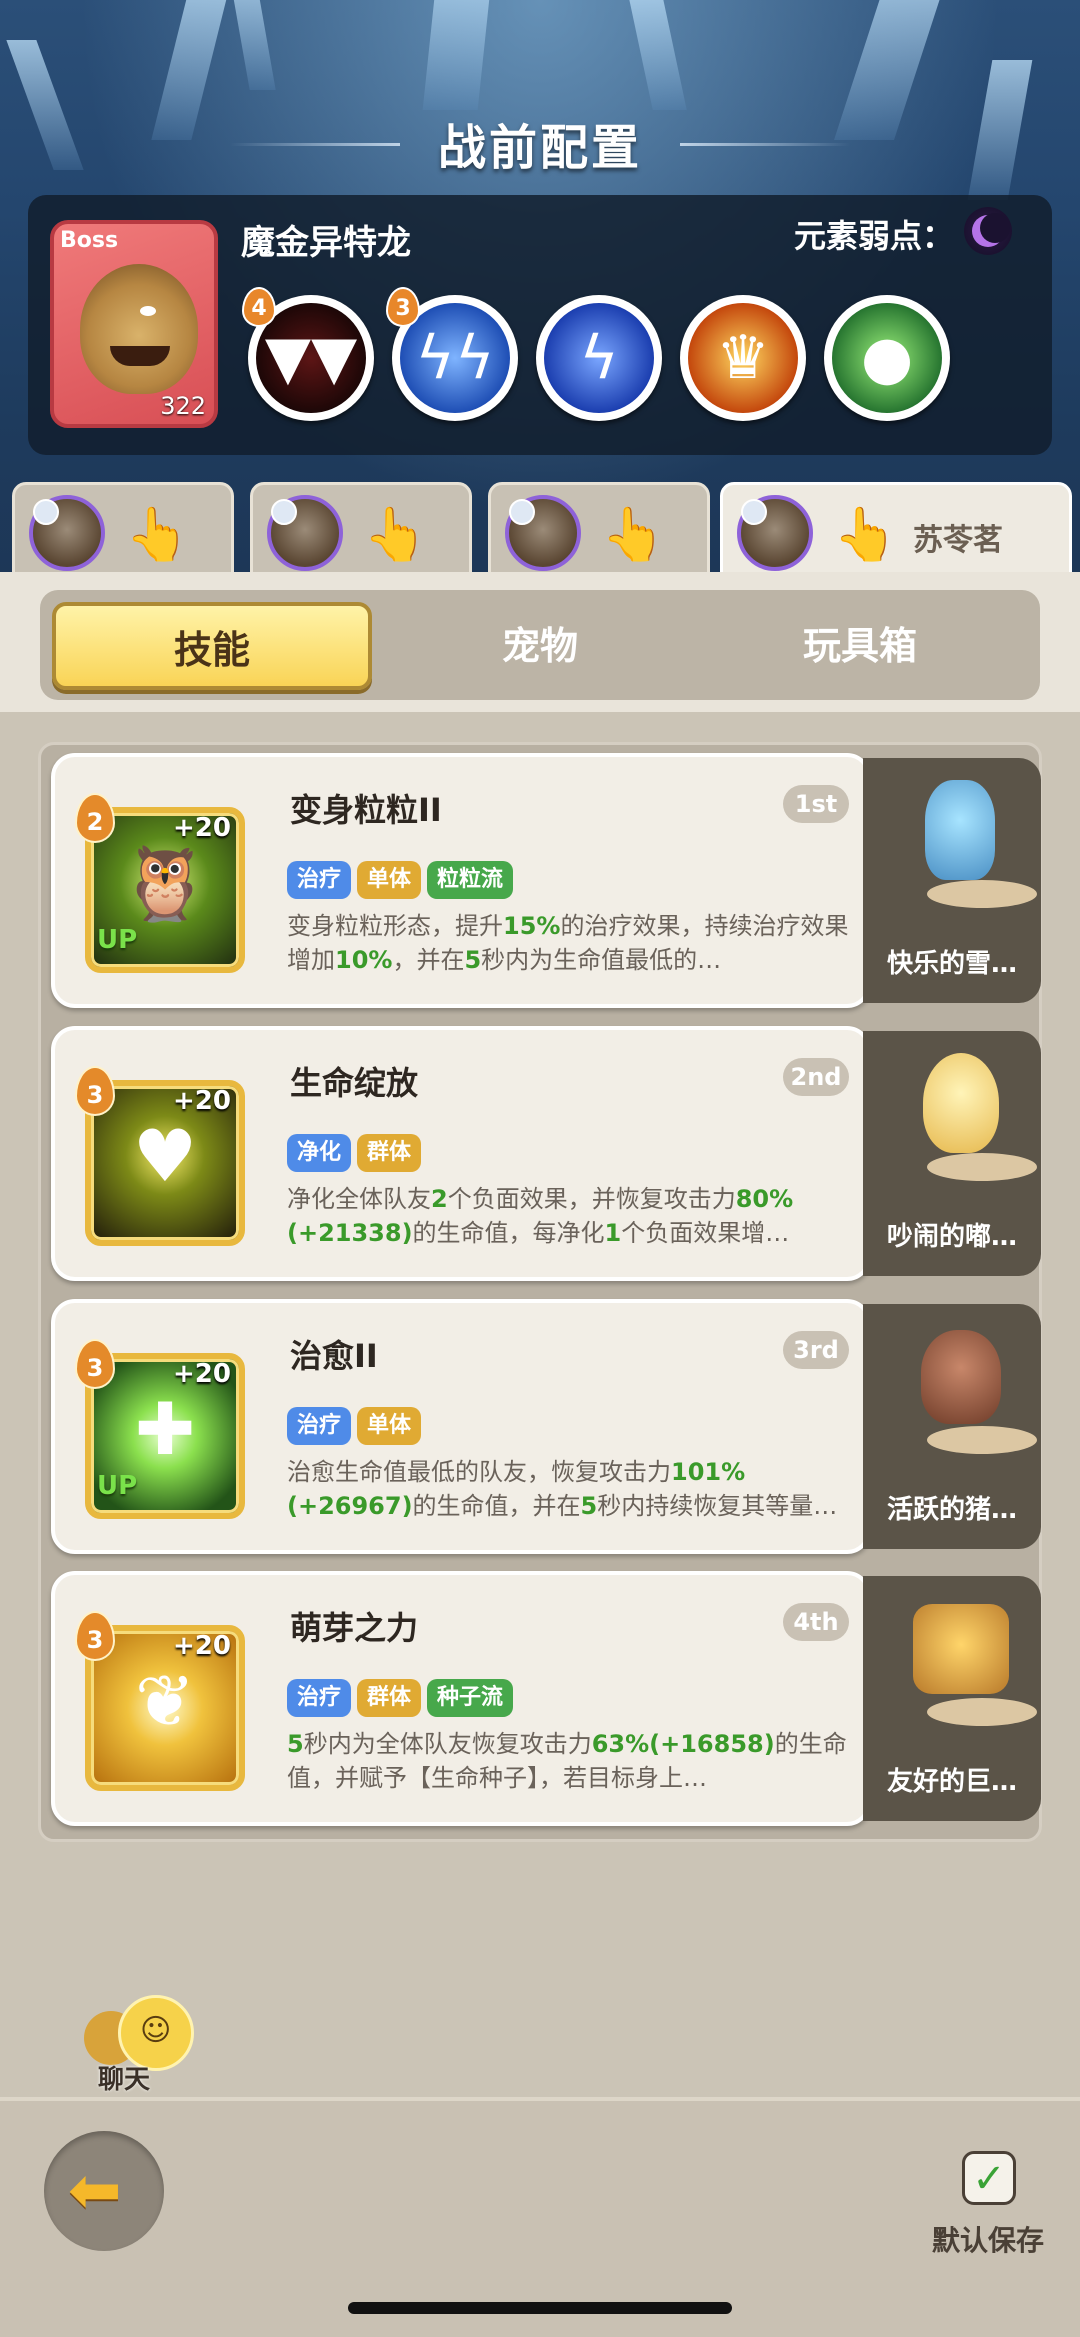 The height and width of the screenshot is (2337, 1080). I want to click on golden-crown-icon: ♛, so click(743, 358).